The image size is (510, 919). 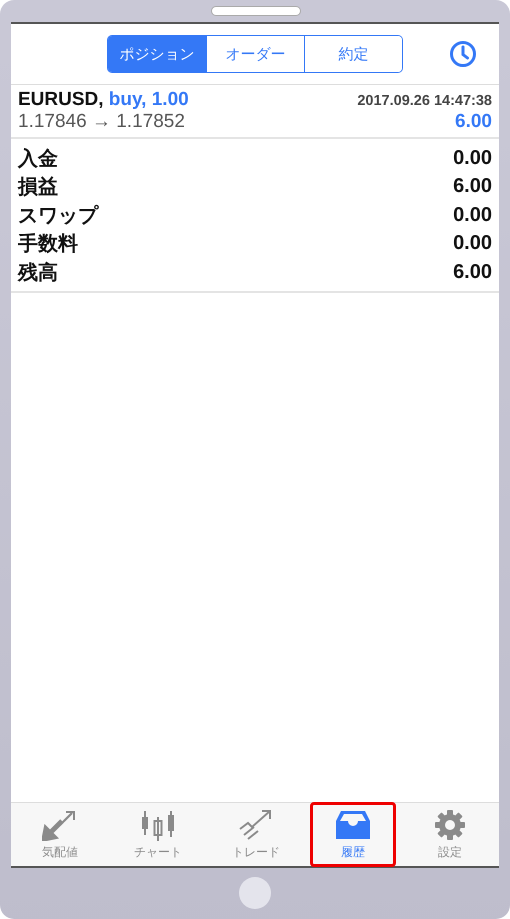 What do you see at coordinates (38, 158) in the screenshot?
I see `summary-label: 入金` at bounding box center [38, 158].